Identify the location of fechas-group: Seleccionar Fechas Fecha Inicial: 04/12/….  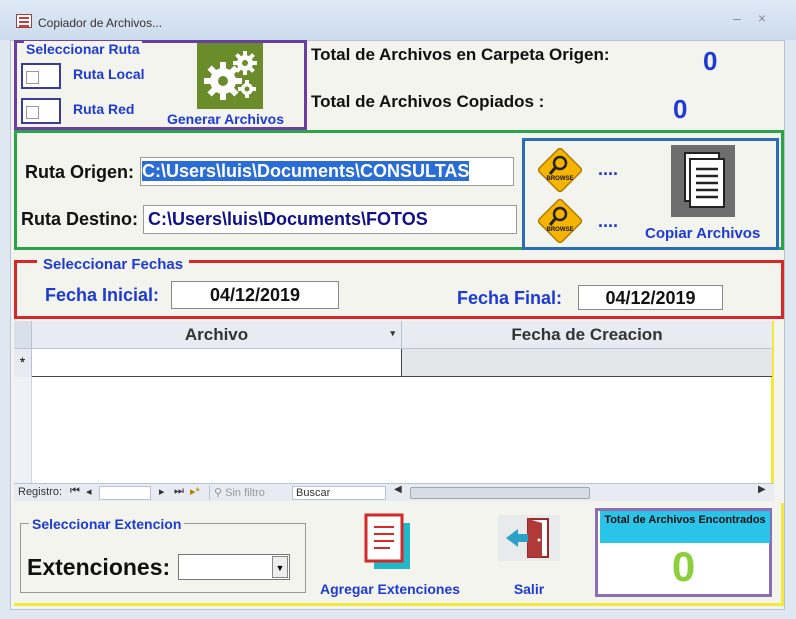
(399, 287).